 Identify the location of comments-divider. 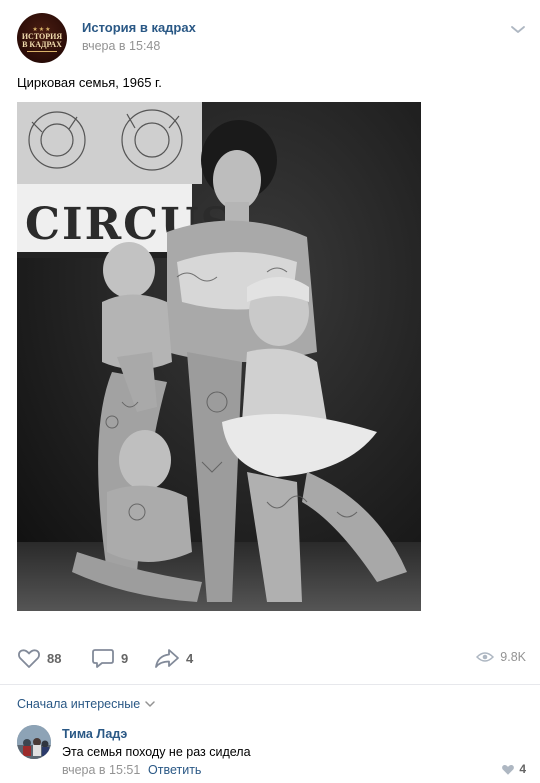
(270, 684).